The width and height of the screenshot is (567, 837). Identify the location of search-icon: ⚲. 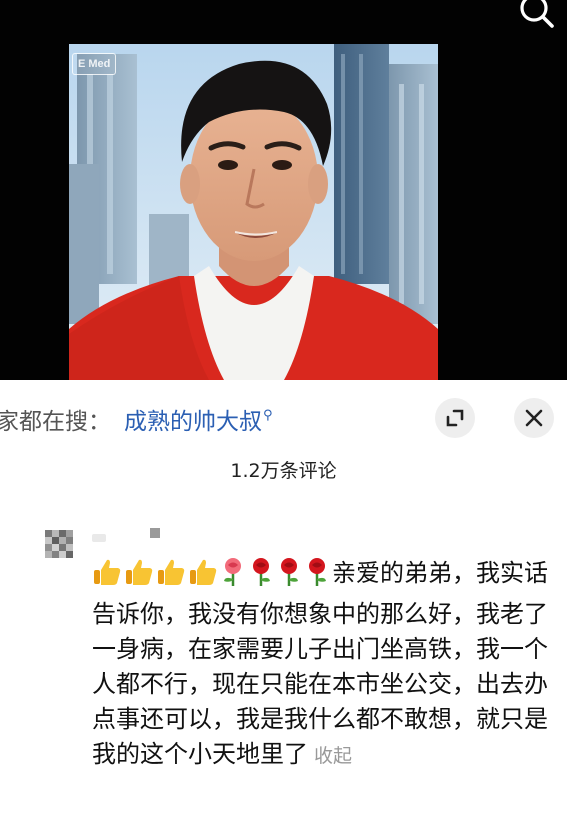
(268, 415).